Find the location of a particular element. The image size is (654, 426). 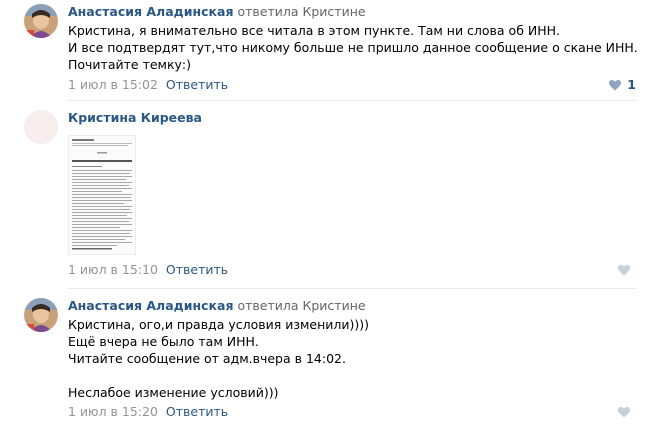

comment-footer: 1 июл в 15:10 Ответить is located at coordinates (352, 270).